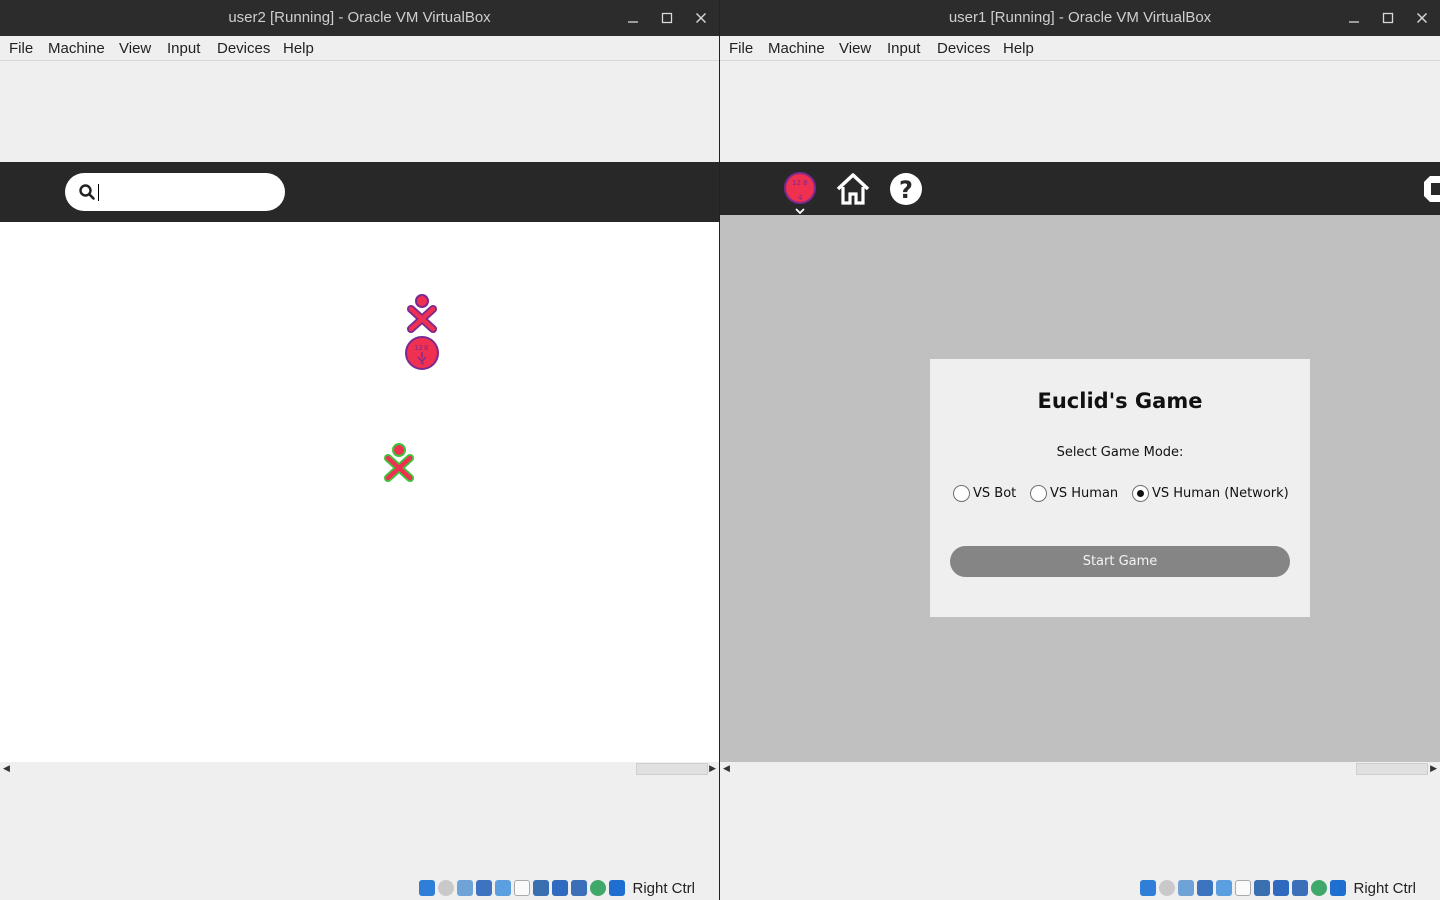 The height and width of the screenshot is (900, 1440). I want to click on left-horizontal-scrollbar: ◀ ▶, so click(359, 769).